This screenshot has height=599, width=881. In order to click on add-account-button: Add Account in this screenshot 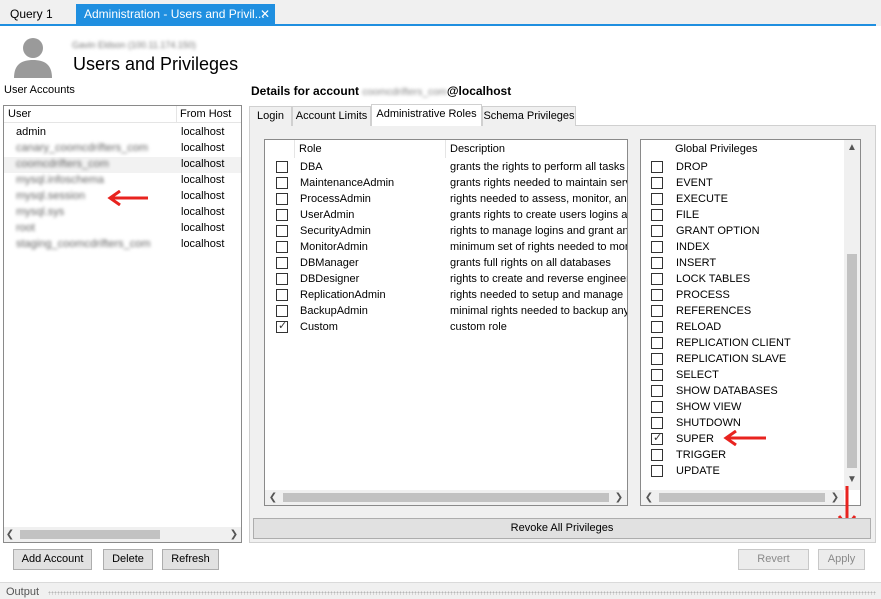, I will do `click(52, 559)`.